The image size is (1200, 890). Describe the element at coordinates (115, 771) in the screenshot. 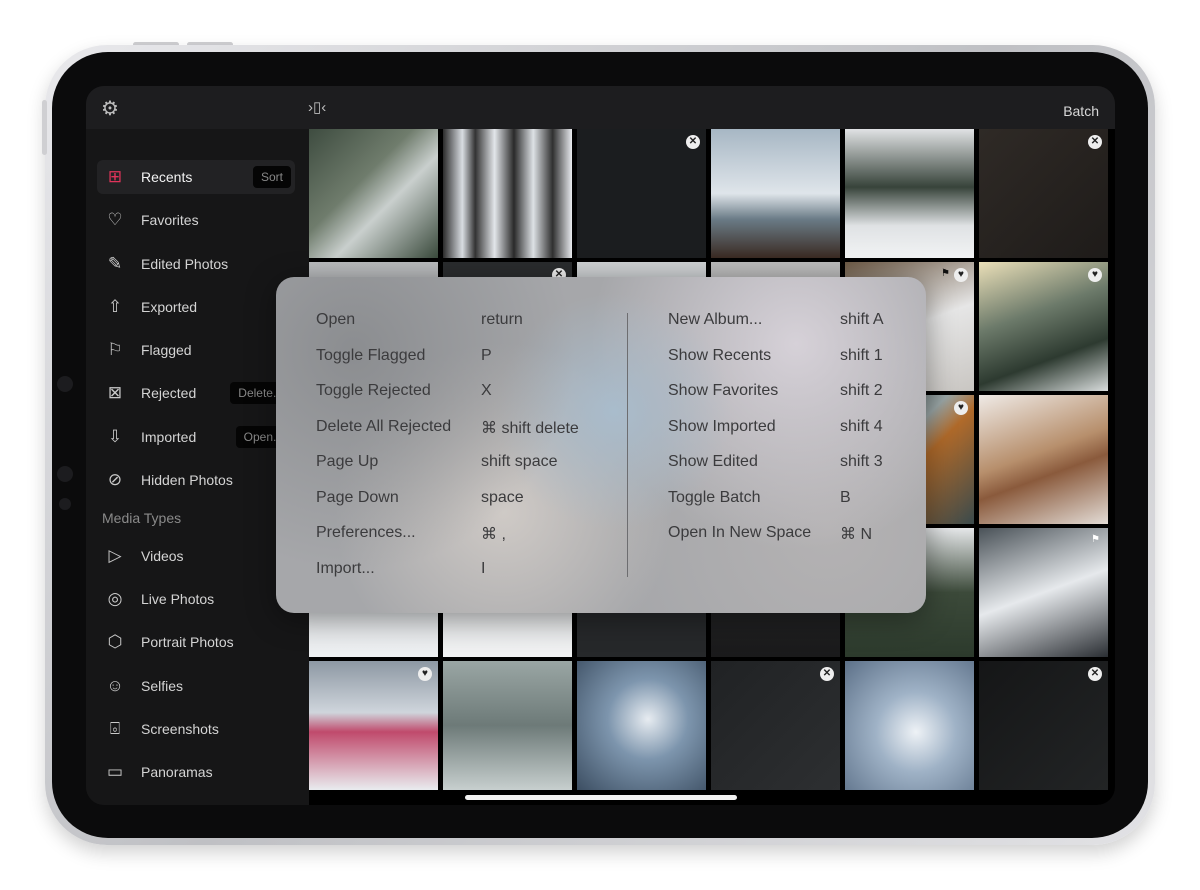

I see `panorama-icon: ▭` at that location.